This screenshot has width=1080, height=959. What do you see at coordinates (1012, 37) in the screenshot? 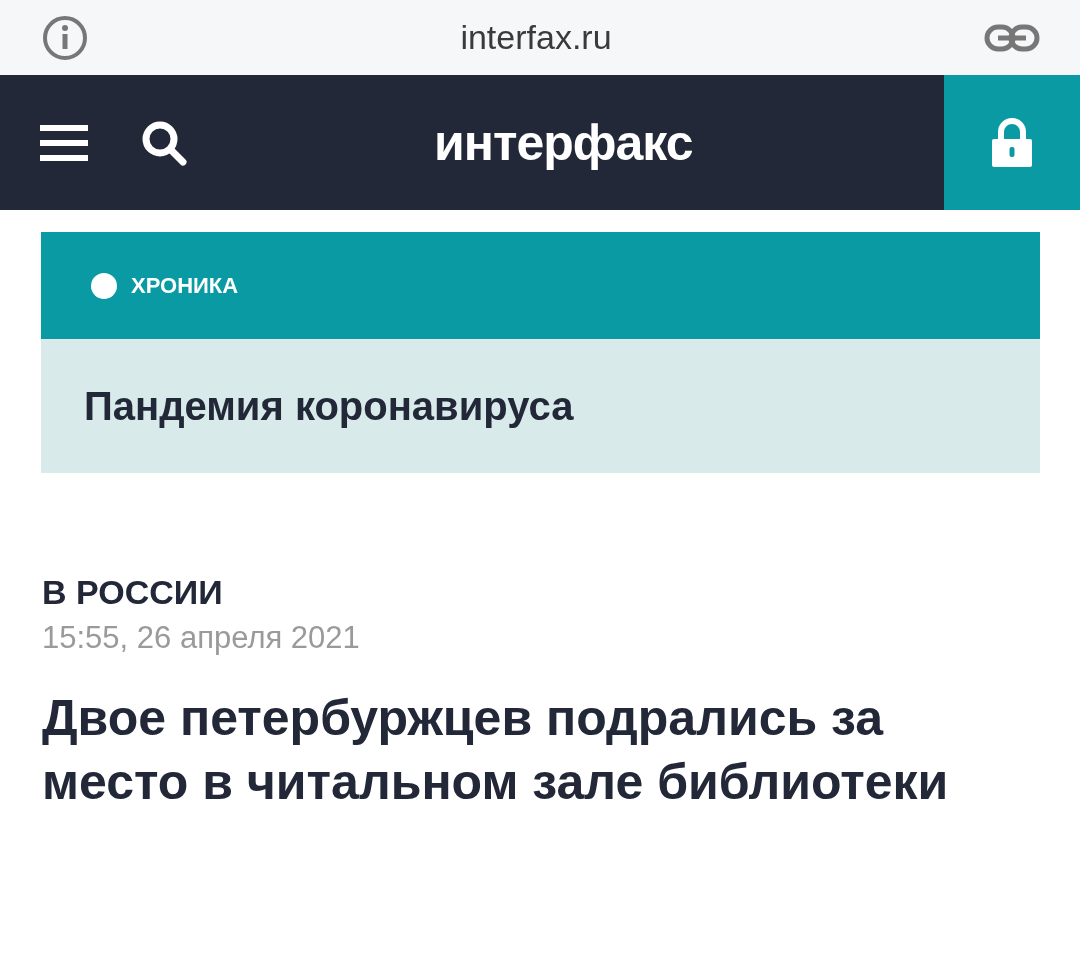
I see `link-icon` at bounding box center [1012, 37].